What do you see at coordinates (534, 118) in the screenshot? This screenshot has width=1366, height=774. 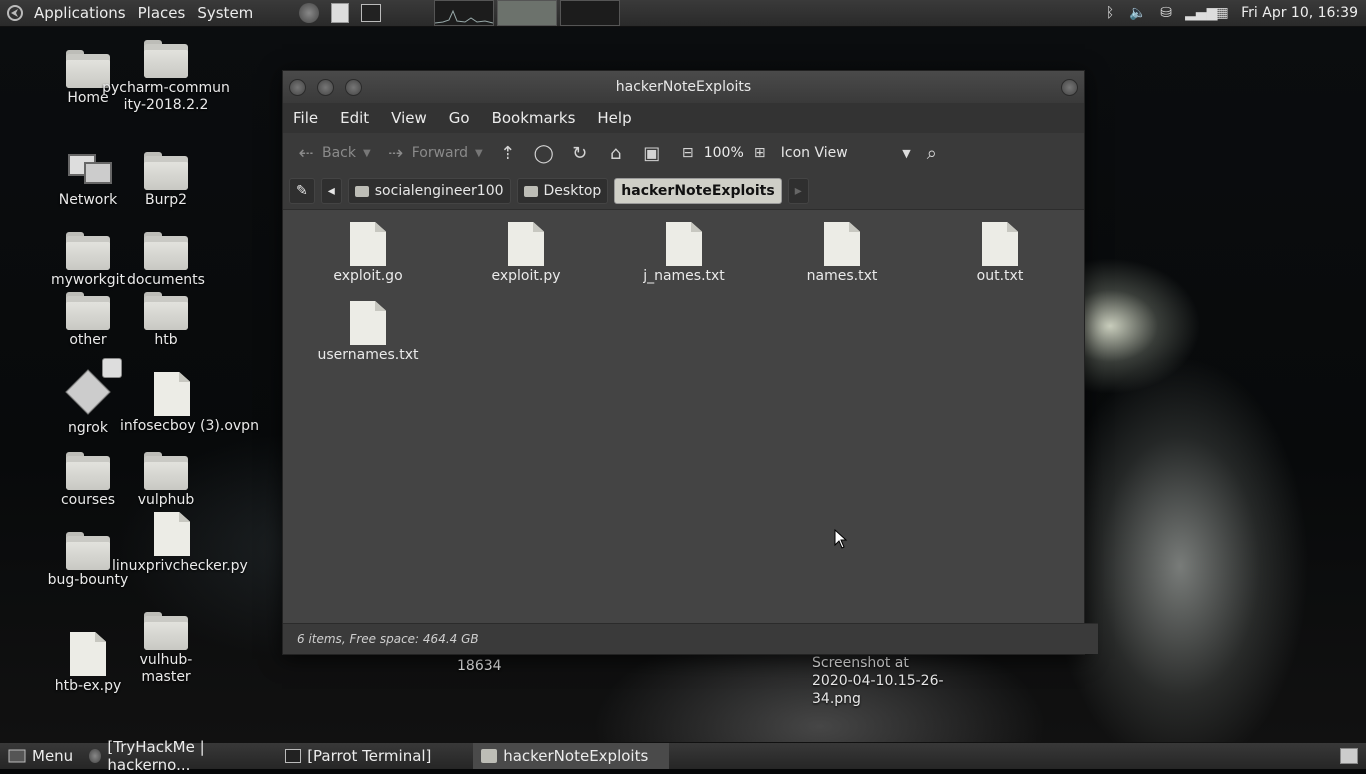 I see `menu-bookmarks: Bookmarks` at bounding box center [534, 118].